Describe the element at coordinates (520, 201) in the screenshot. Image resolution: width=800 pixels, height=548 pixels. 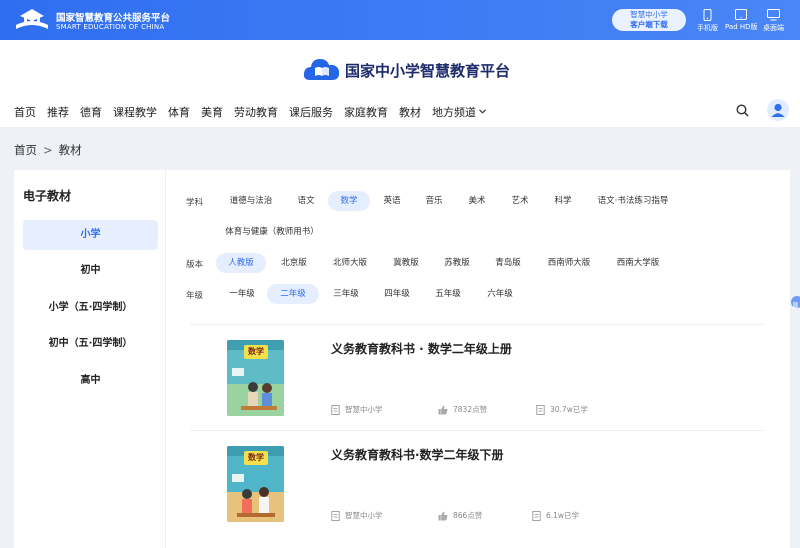
I see `subject-chip-art: 艺术` at that location.